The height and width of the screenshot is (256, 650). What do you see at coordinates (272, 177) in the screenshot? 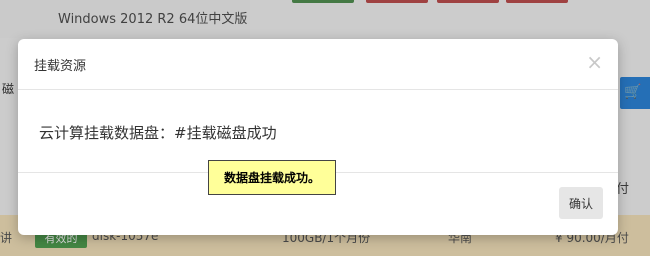
I see `success-toast: 数据盘挂载成功。` at bounding box center [272, 177].